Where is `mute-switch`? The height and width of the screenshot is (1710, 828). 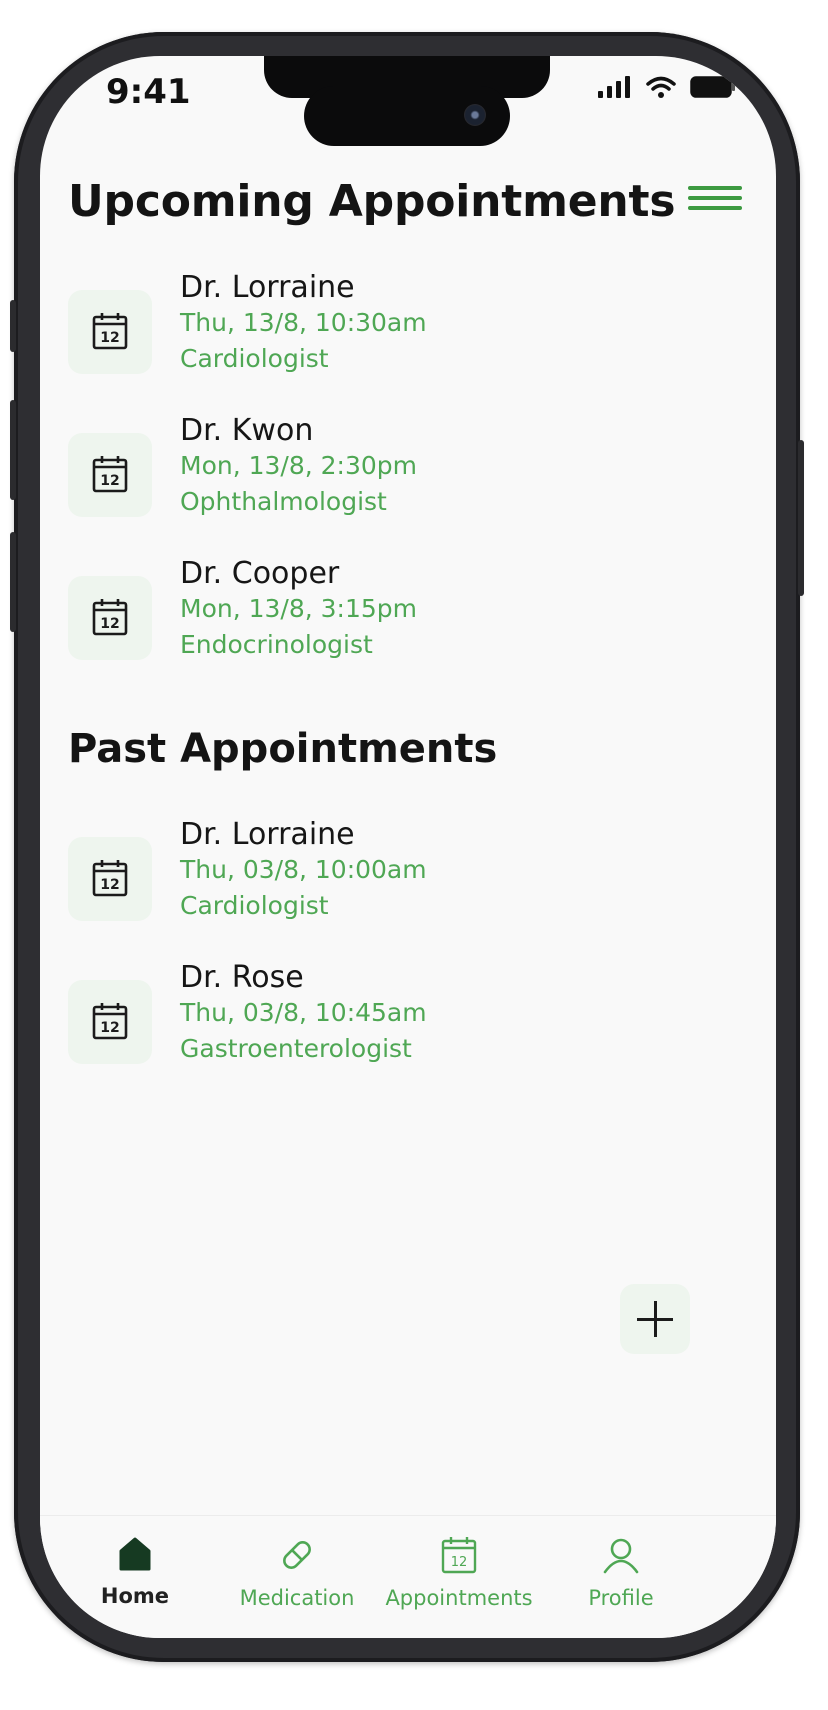 mute-switch is located at coordinates (13, 326).